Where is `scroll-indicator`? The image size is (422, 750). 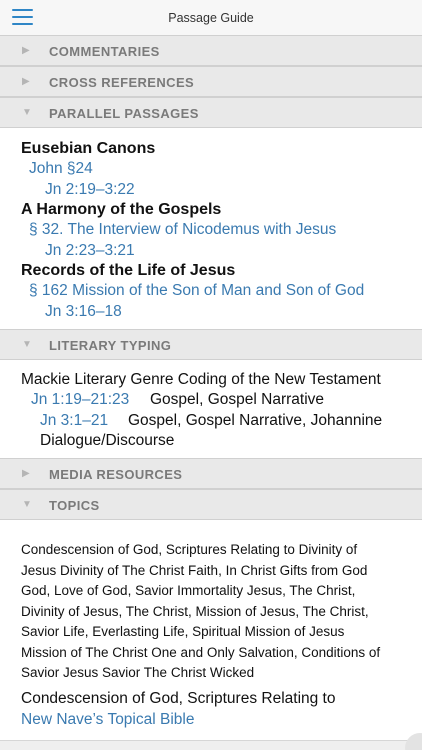
scroll-indicator is located at coordinates (413, 741).